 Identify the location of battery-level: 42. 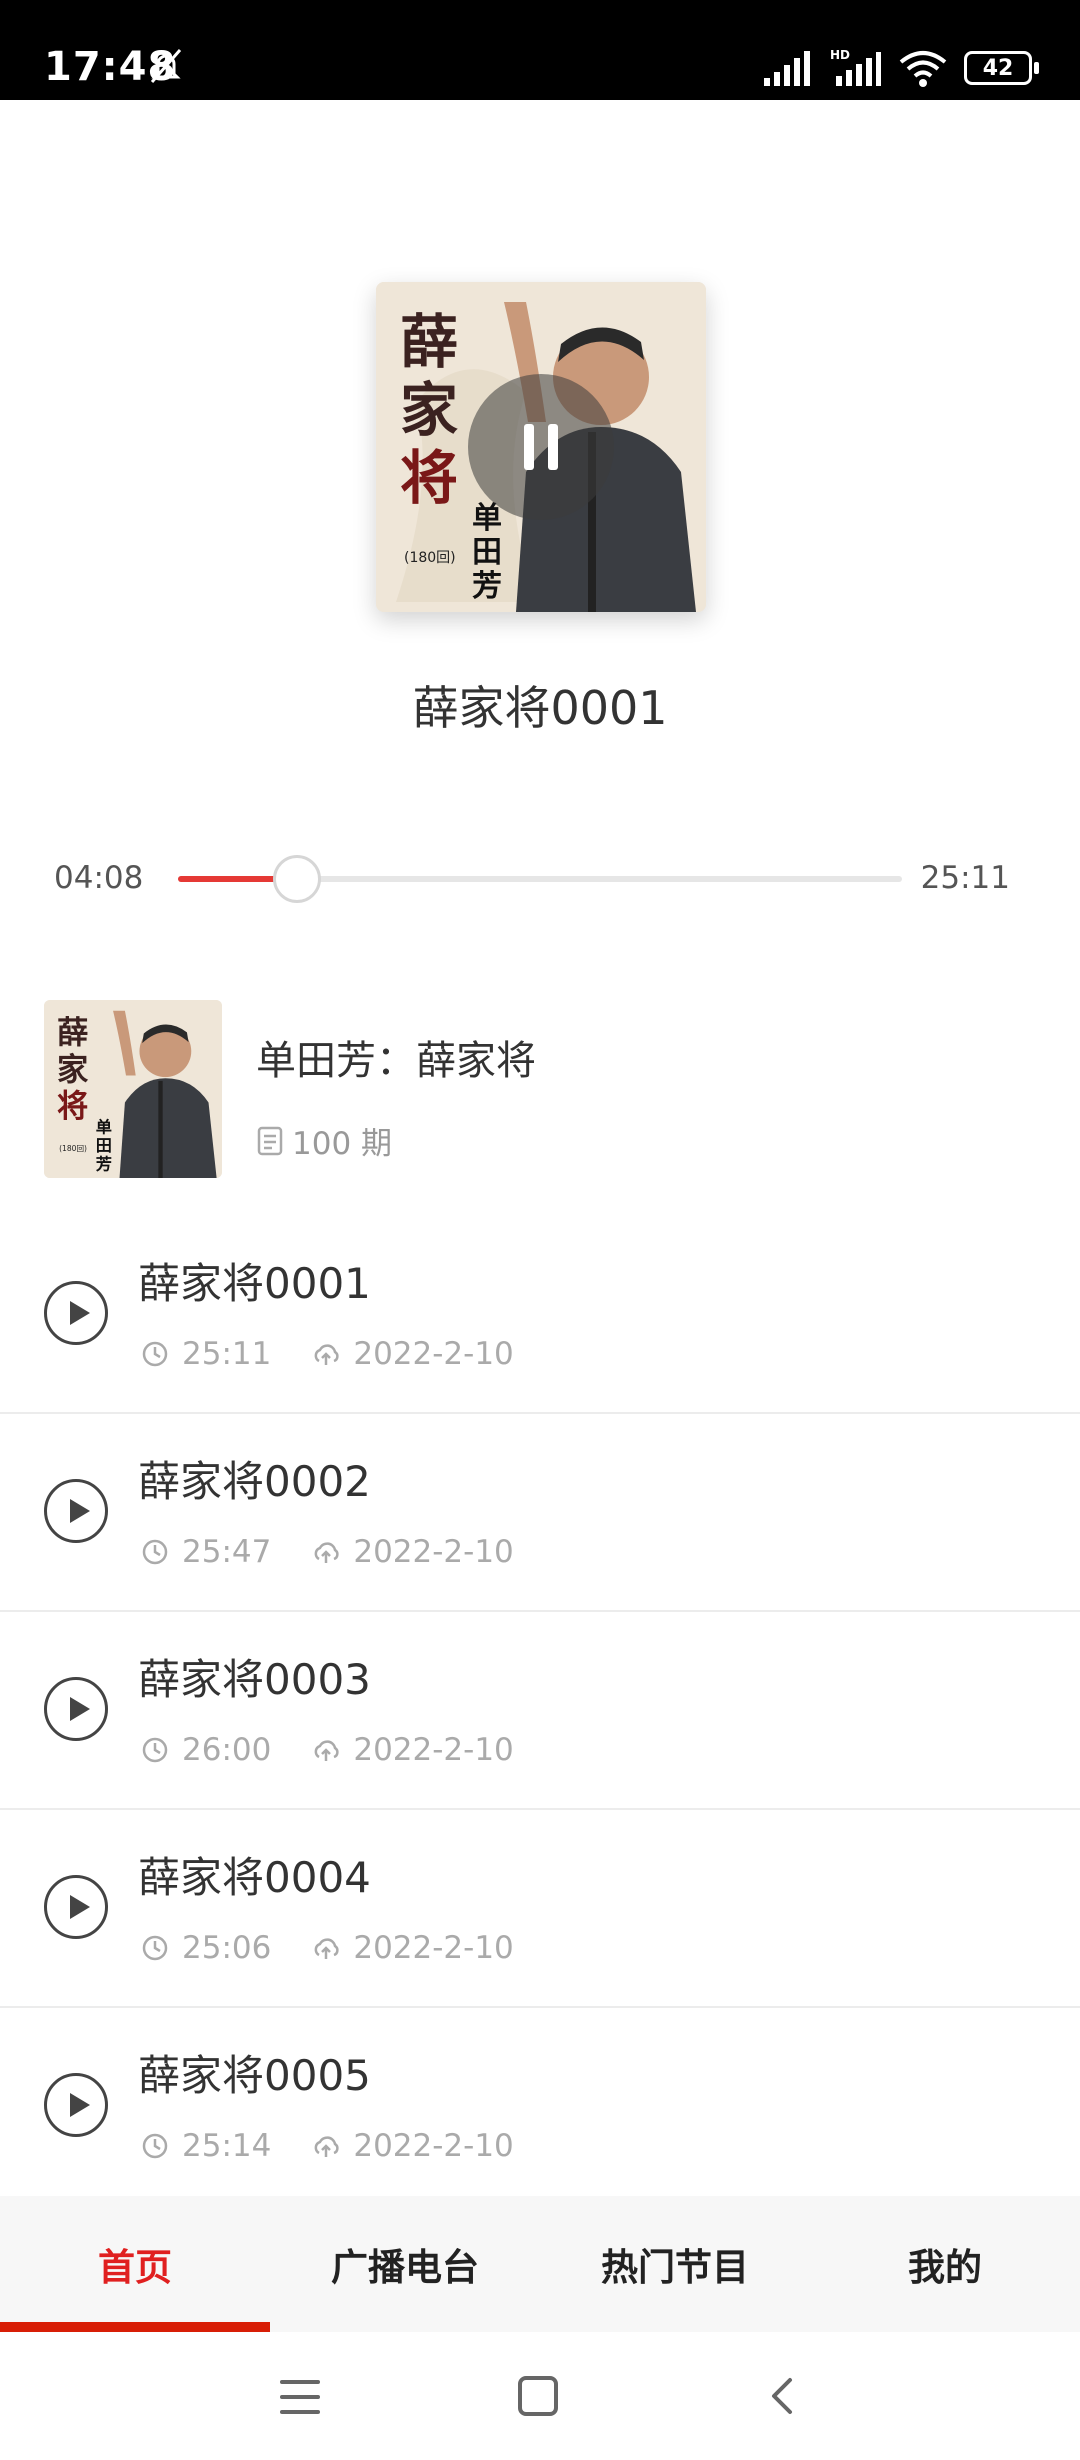
(998, 68).